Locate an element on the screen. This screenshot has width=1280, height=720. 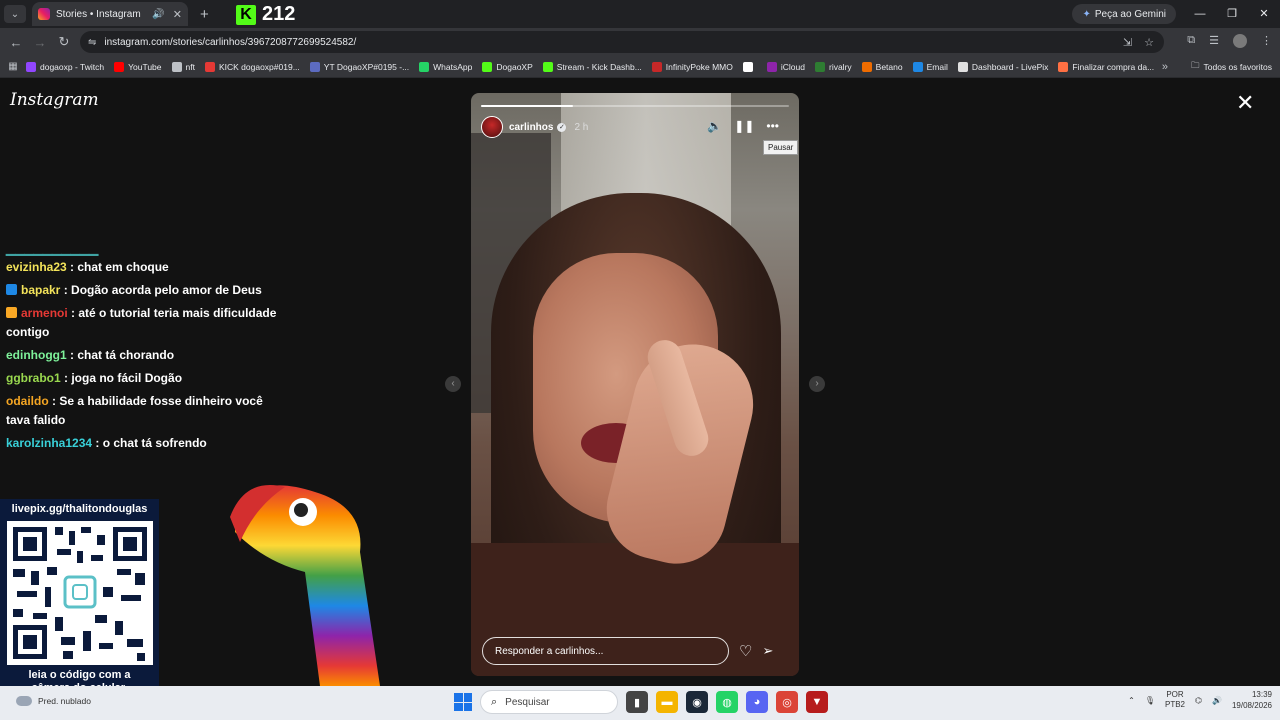
bookmark-star-icon: ☆ is located at coordinates (1149, 42).